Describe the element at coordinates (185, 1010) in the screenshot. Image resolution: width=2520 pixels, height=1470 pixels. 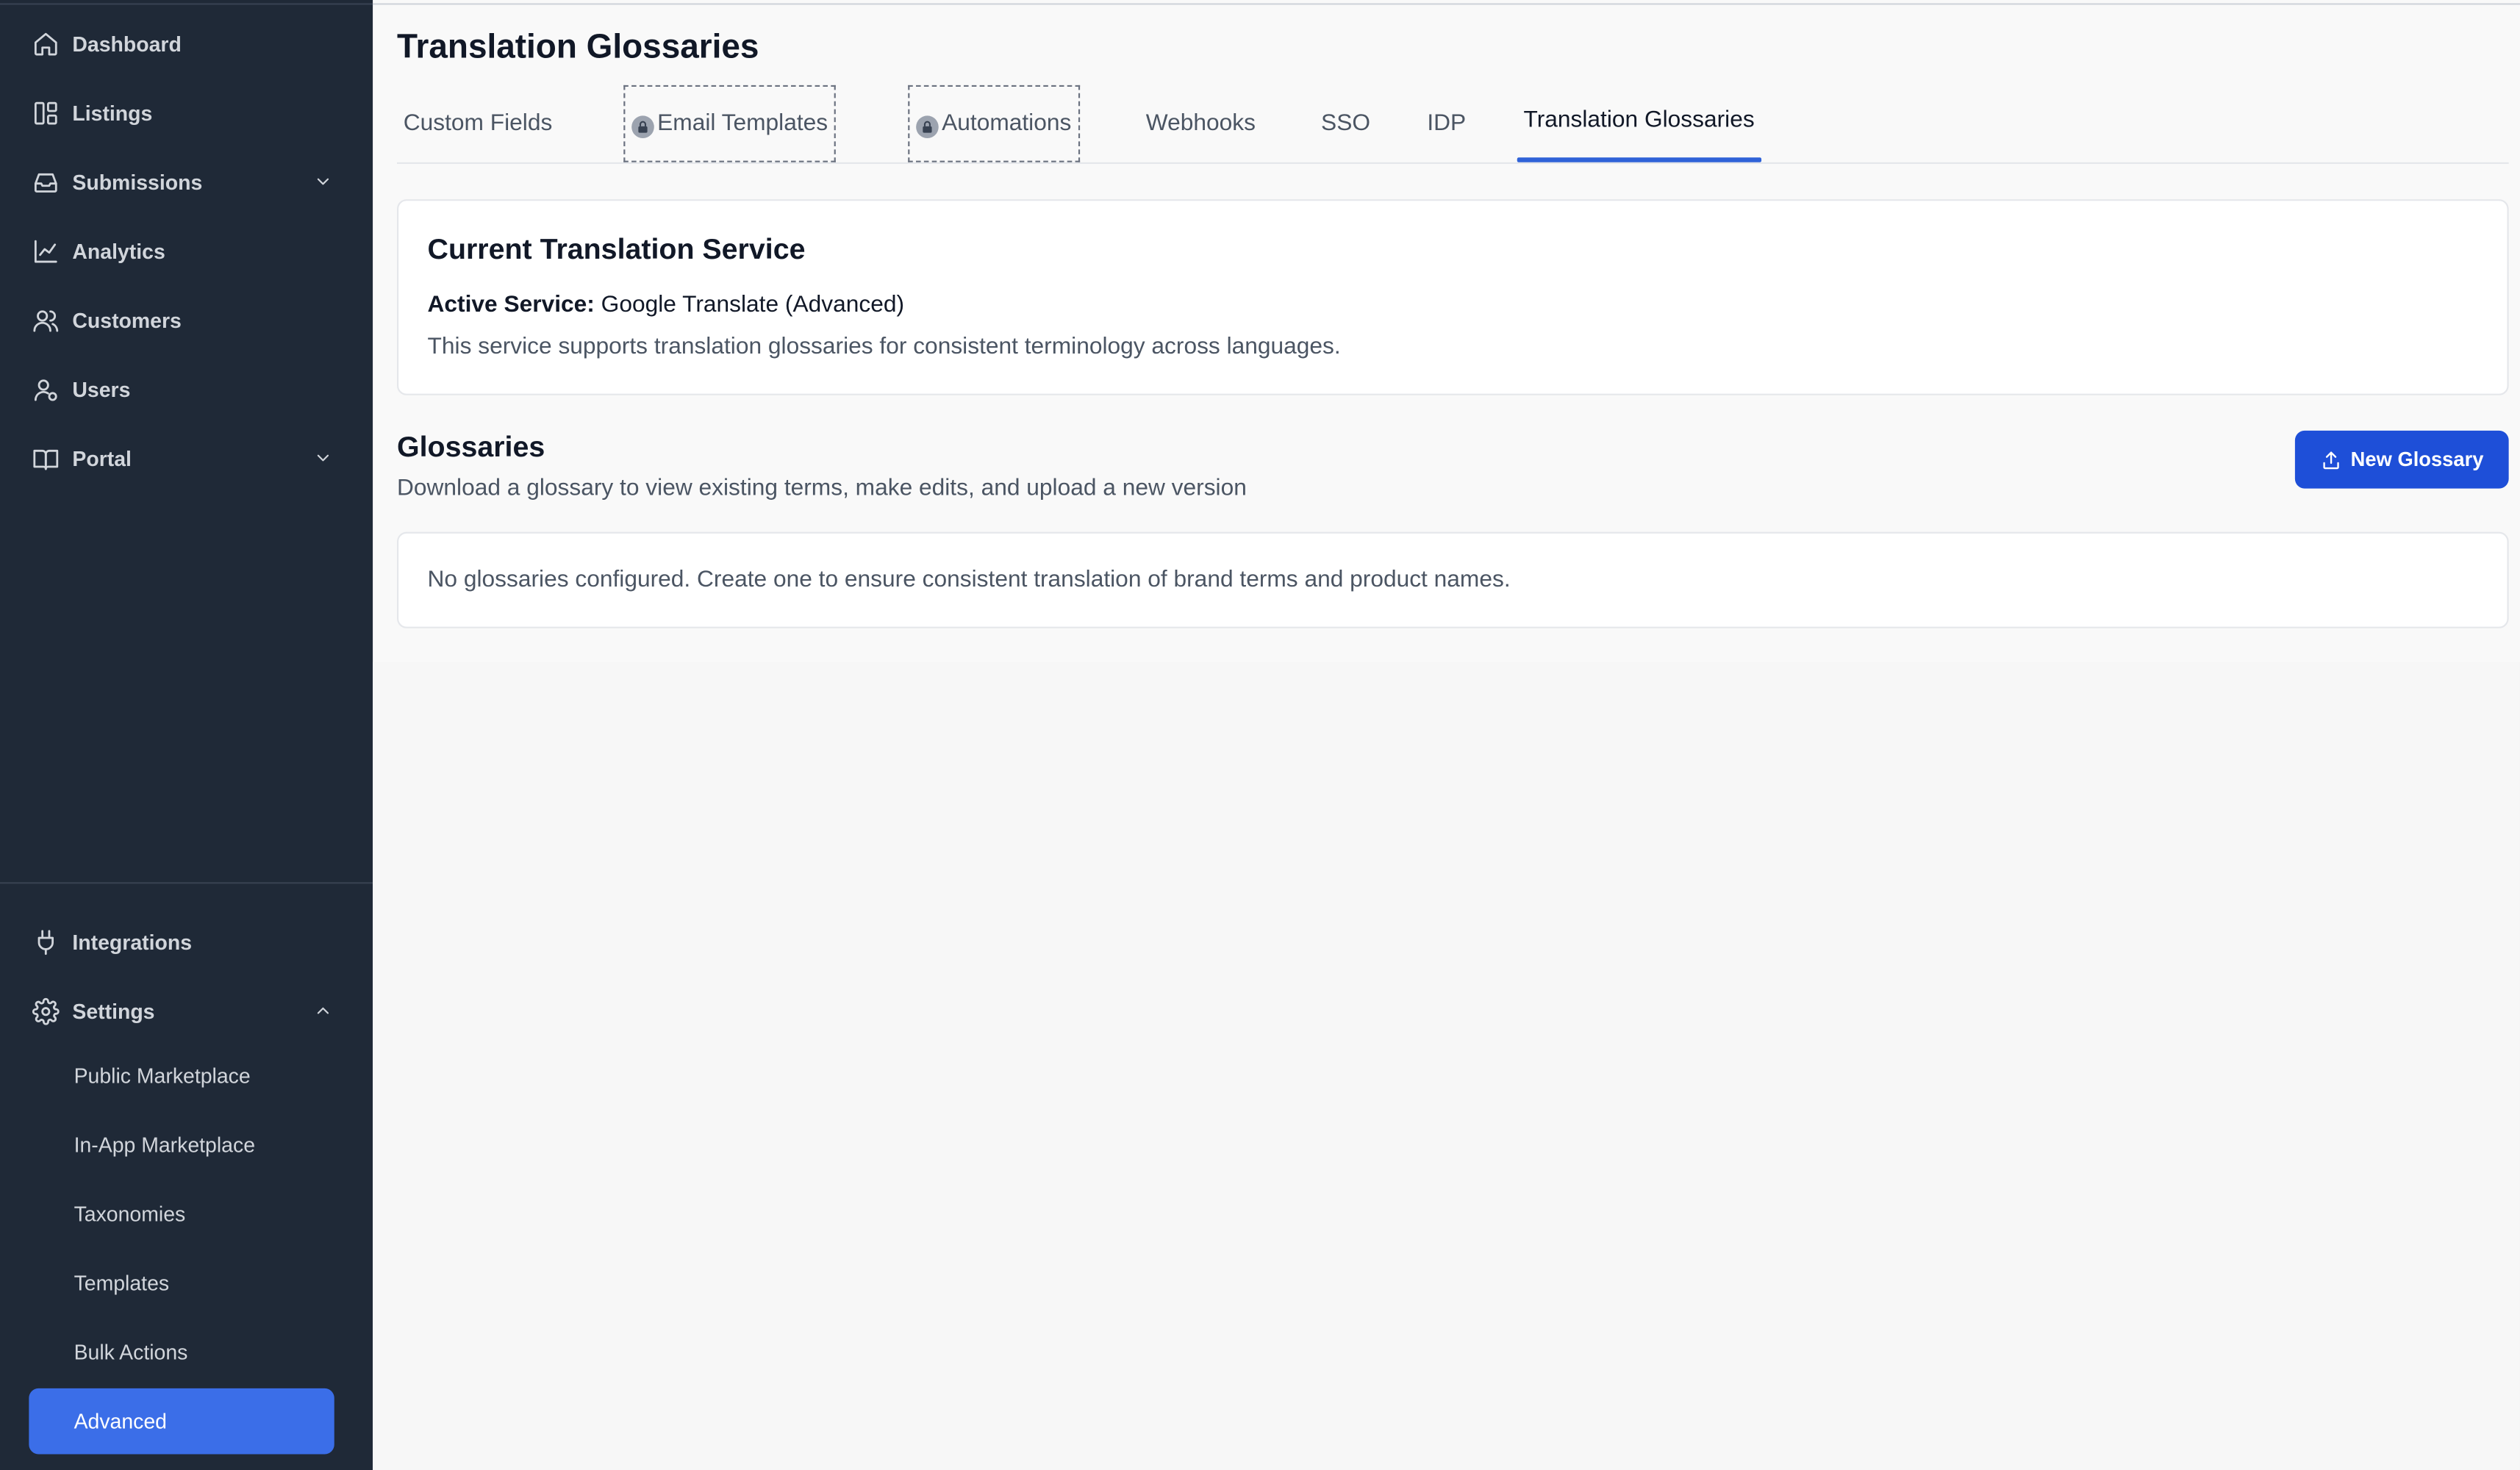
I see `sidebar-item-settings: Settings` at that location.